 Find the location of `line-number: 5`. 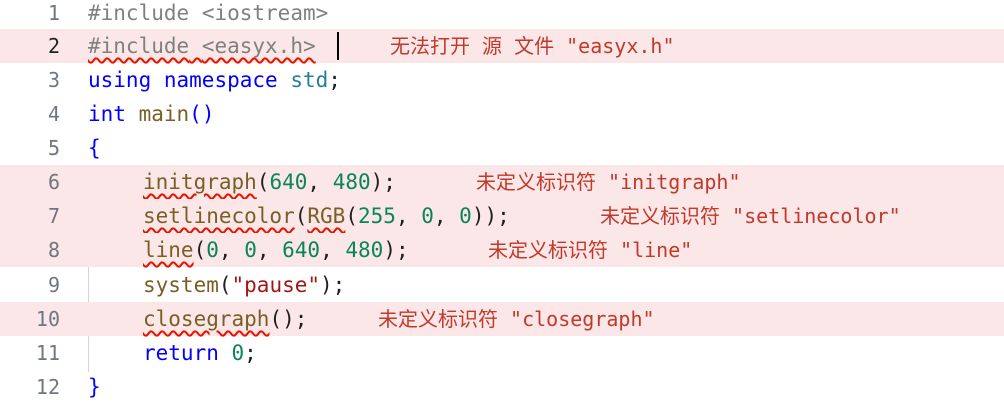

line-number: 5 is located at coordinates (53, 148).